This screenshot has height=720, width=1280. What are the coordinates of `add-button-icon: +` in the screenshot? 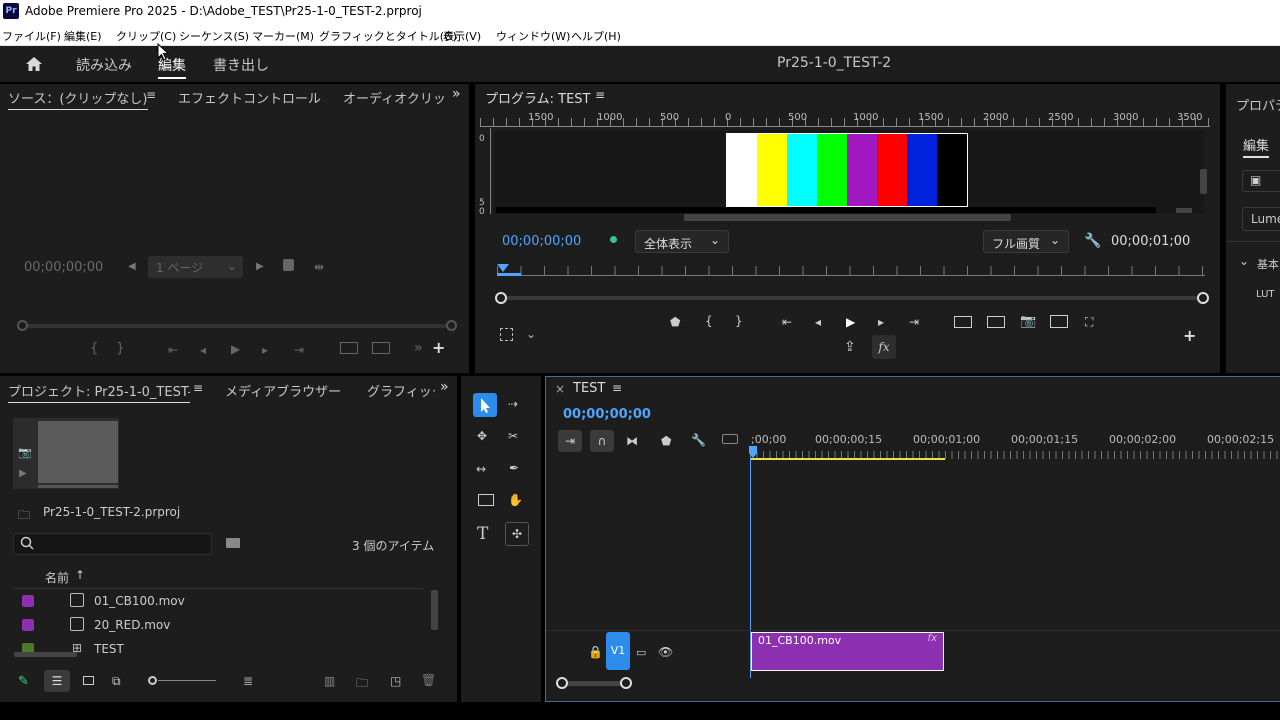 It's located at (1189, 335).